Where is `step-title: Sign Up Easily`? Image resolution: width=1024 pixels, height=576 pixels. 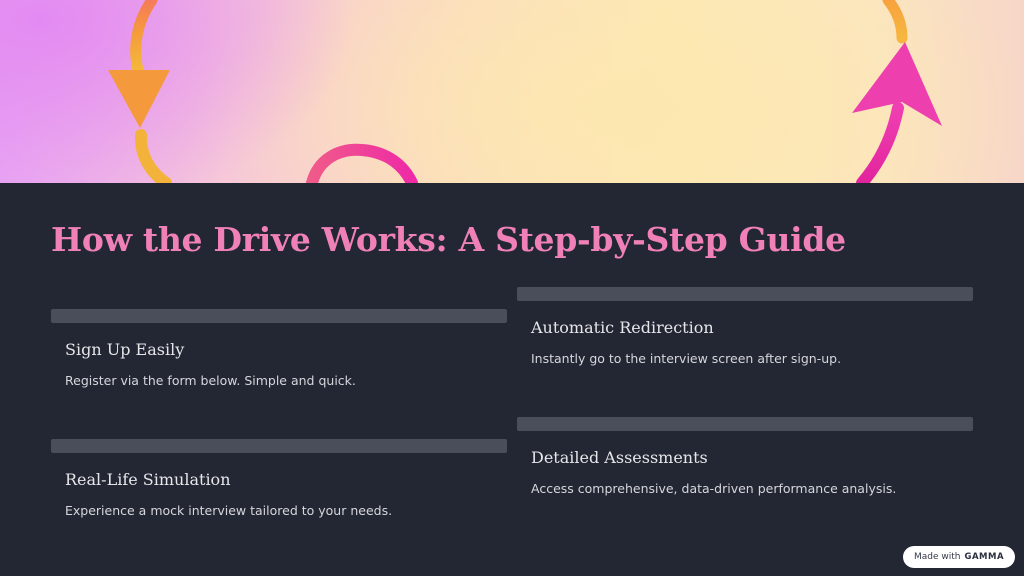 step-title: Sign Up Easily is located at coordinates (125, 349).